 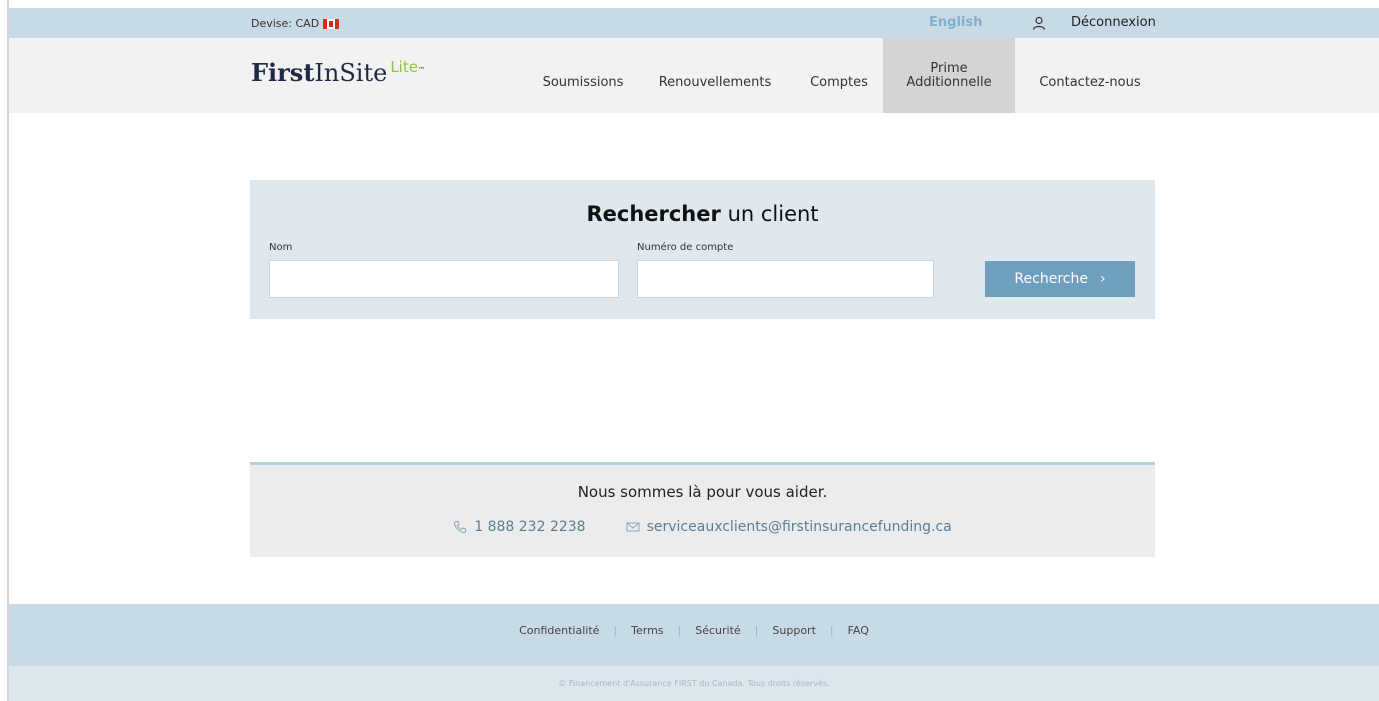 I want to click on name-field-label: Nom, so click(x=281, y=247).